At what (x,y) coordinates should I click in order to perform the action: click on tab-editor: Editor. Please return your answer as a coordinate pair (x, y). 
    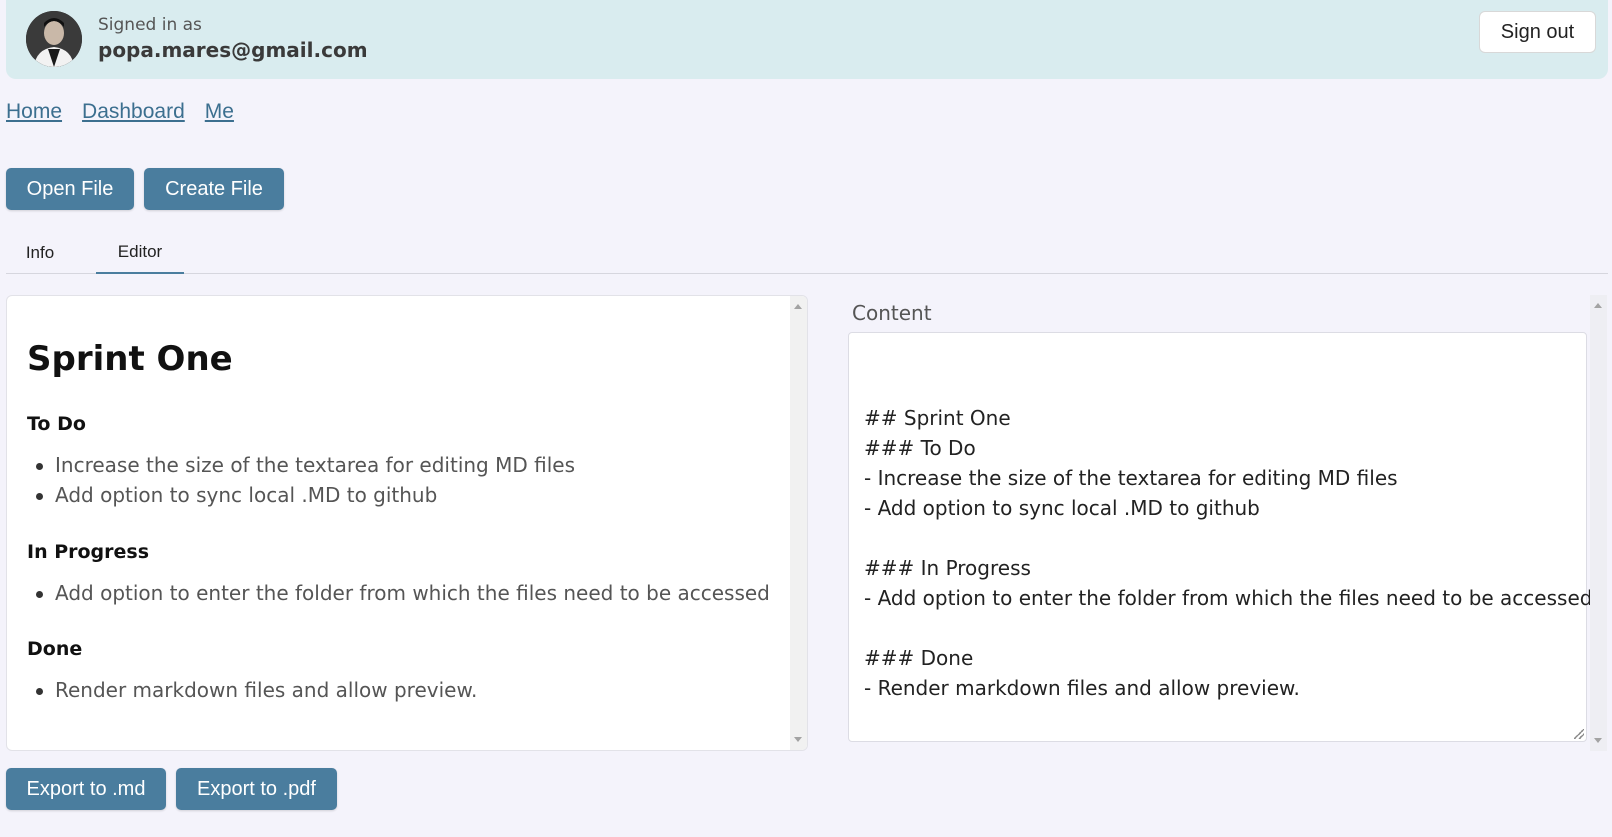
    Looking at the image, I should click on (140, 253).